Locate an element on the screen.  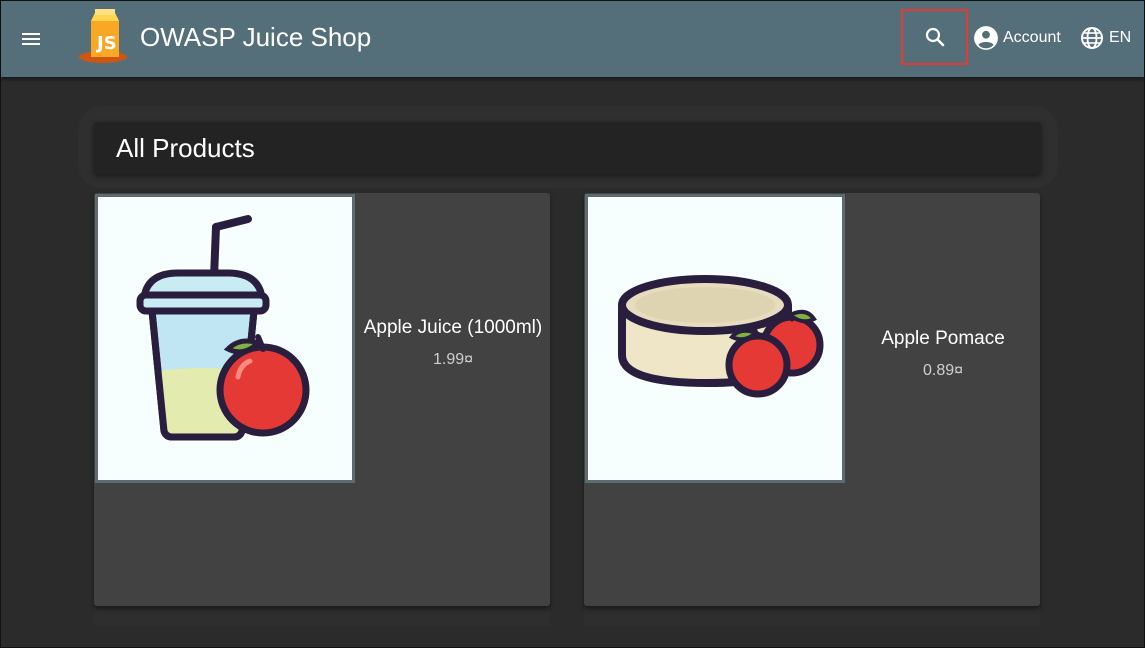
juice-shop-logo: JS is located at coordinates (105, 36).